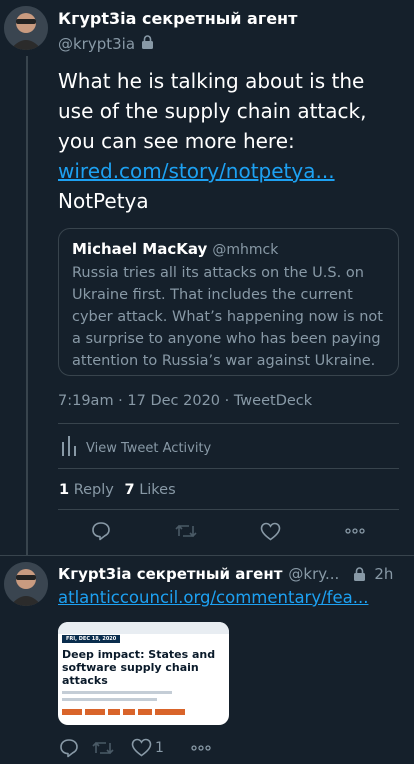  Describe the element at coordinates (383, 574) in the screenshot. I see `reply-time: 2h` at that location.